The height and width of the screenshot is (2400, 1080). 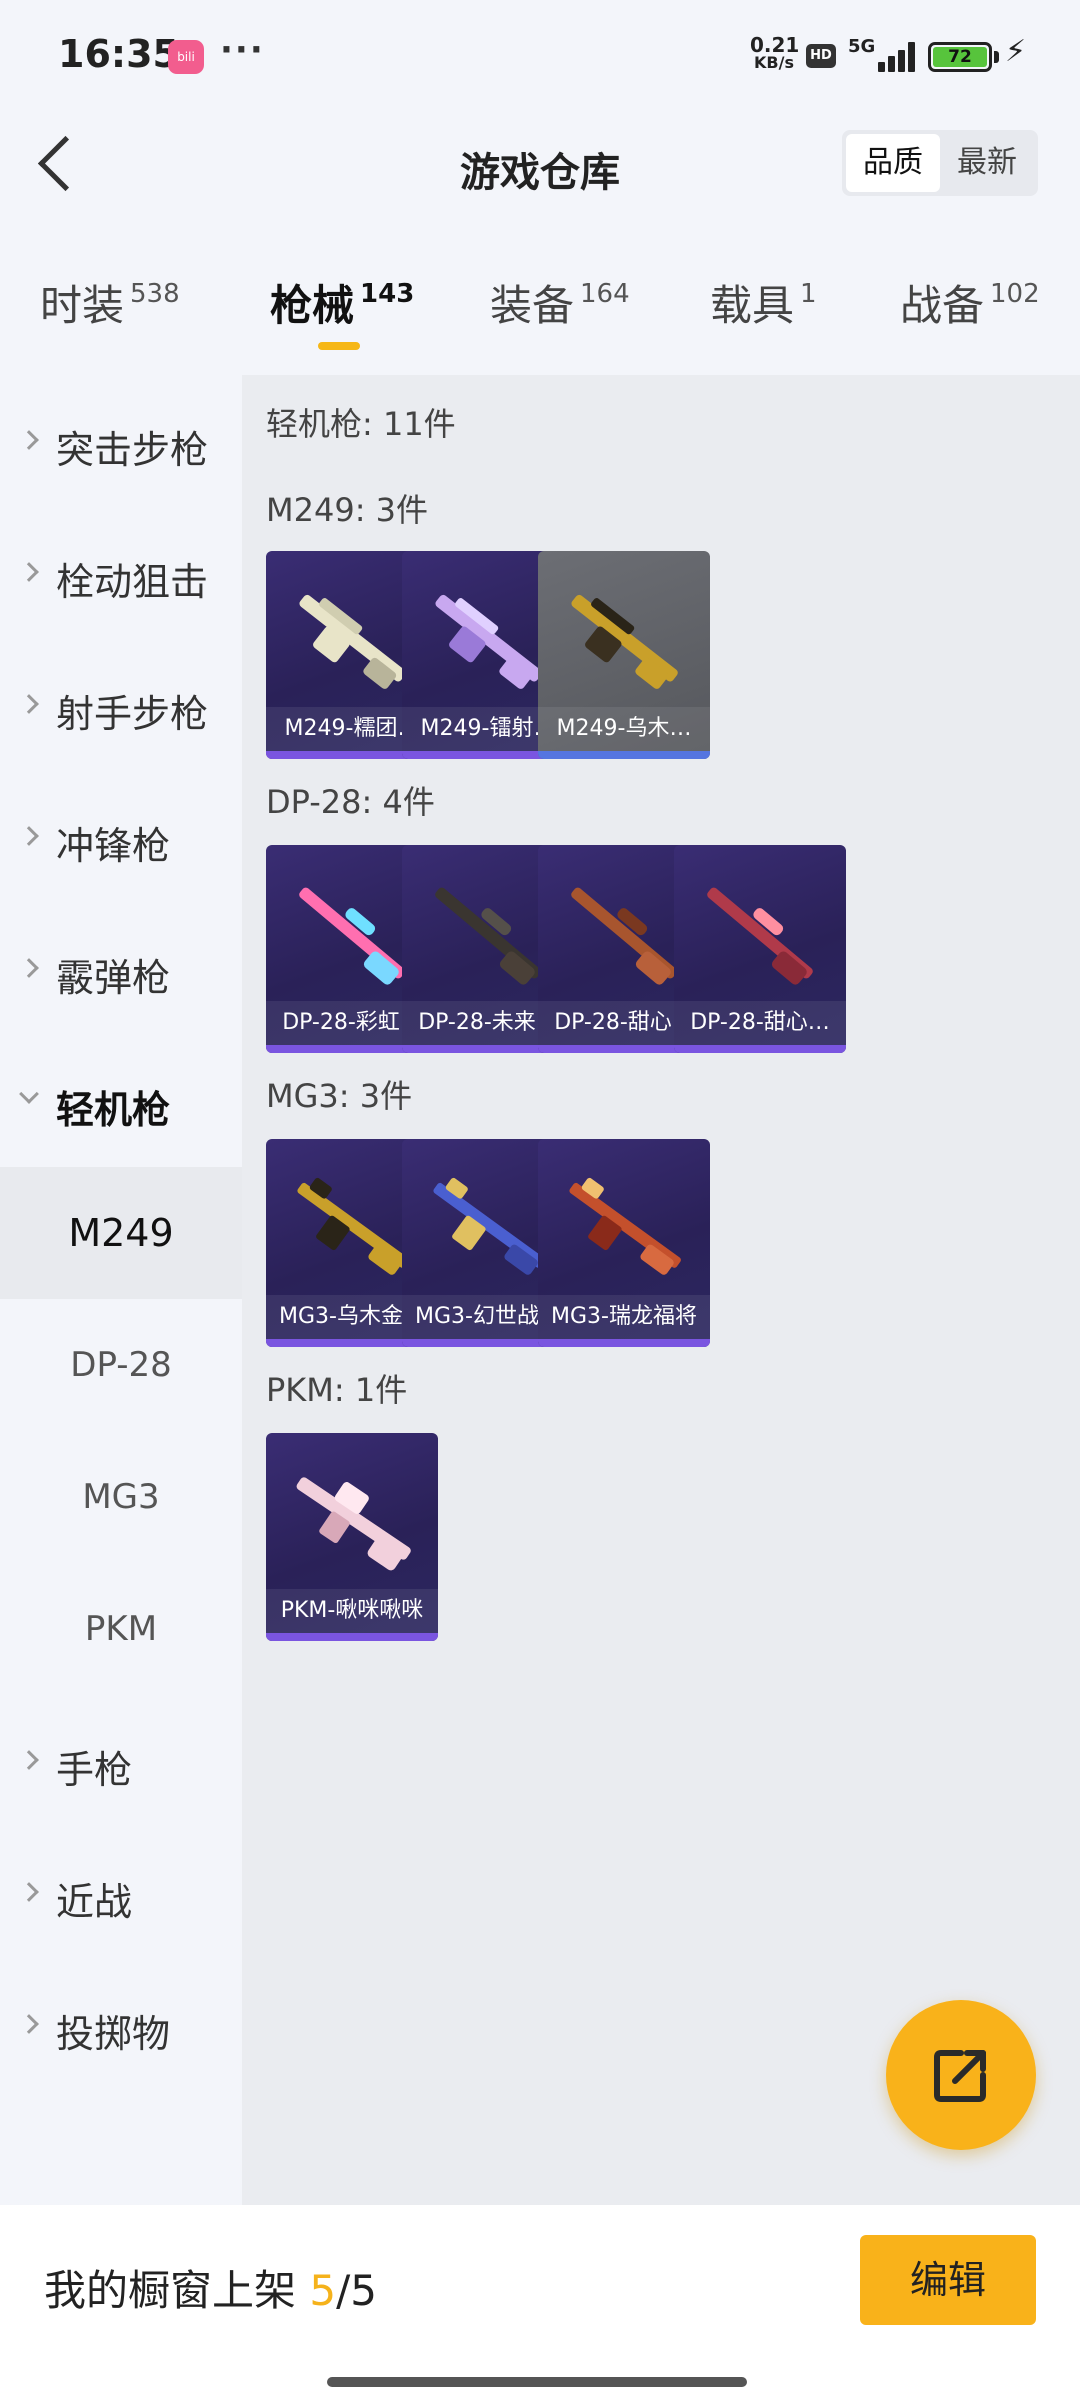 What do you see at coordinates (808, 294) in the screenshot?
I see `tab-count: 1` at bounding box center [808, 294].